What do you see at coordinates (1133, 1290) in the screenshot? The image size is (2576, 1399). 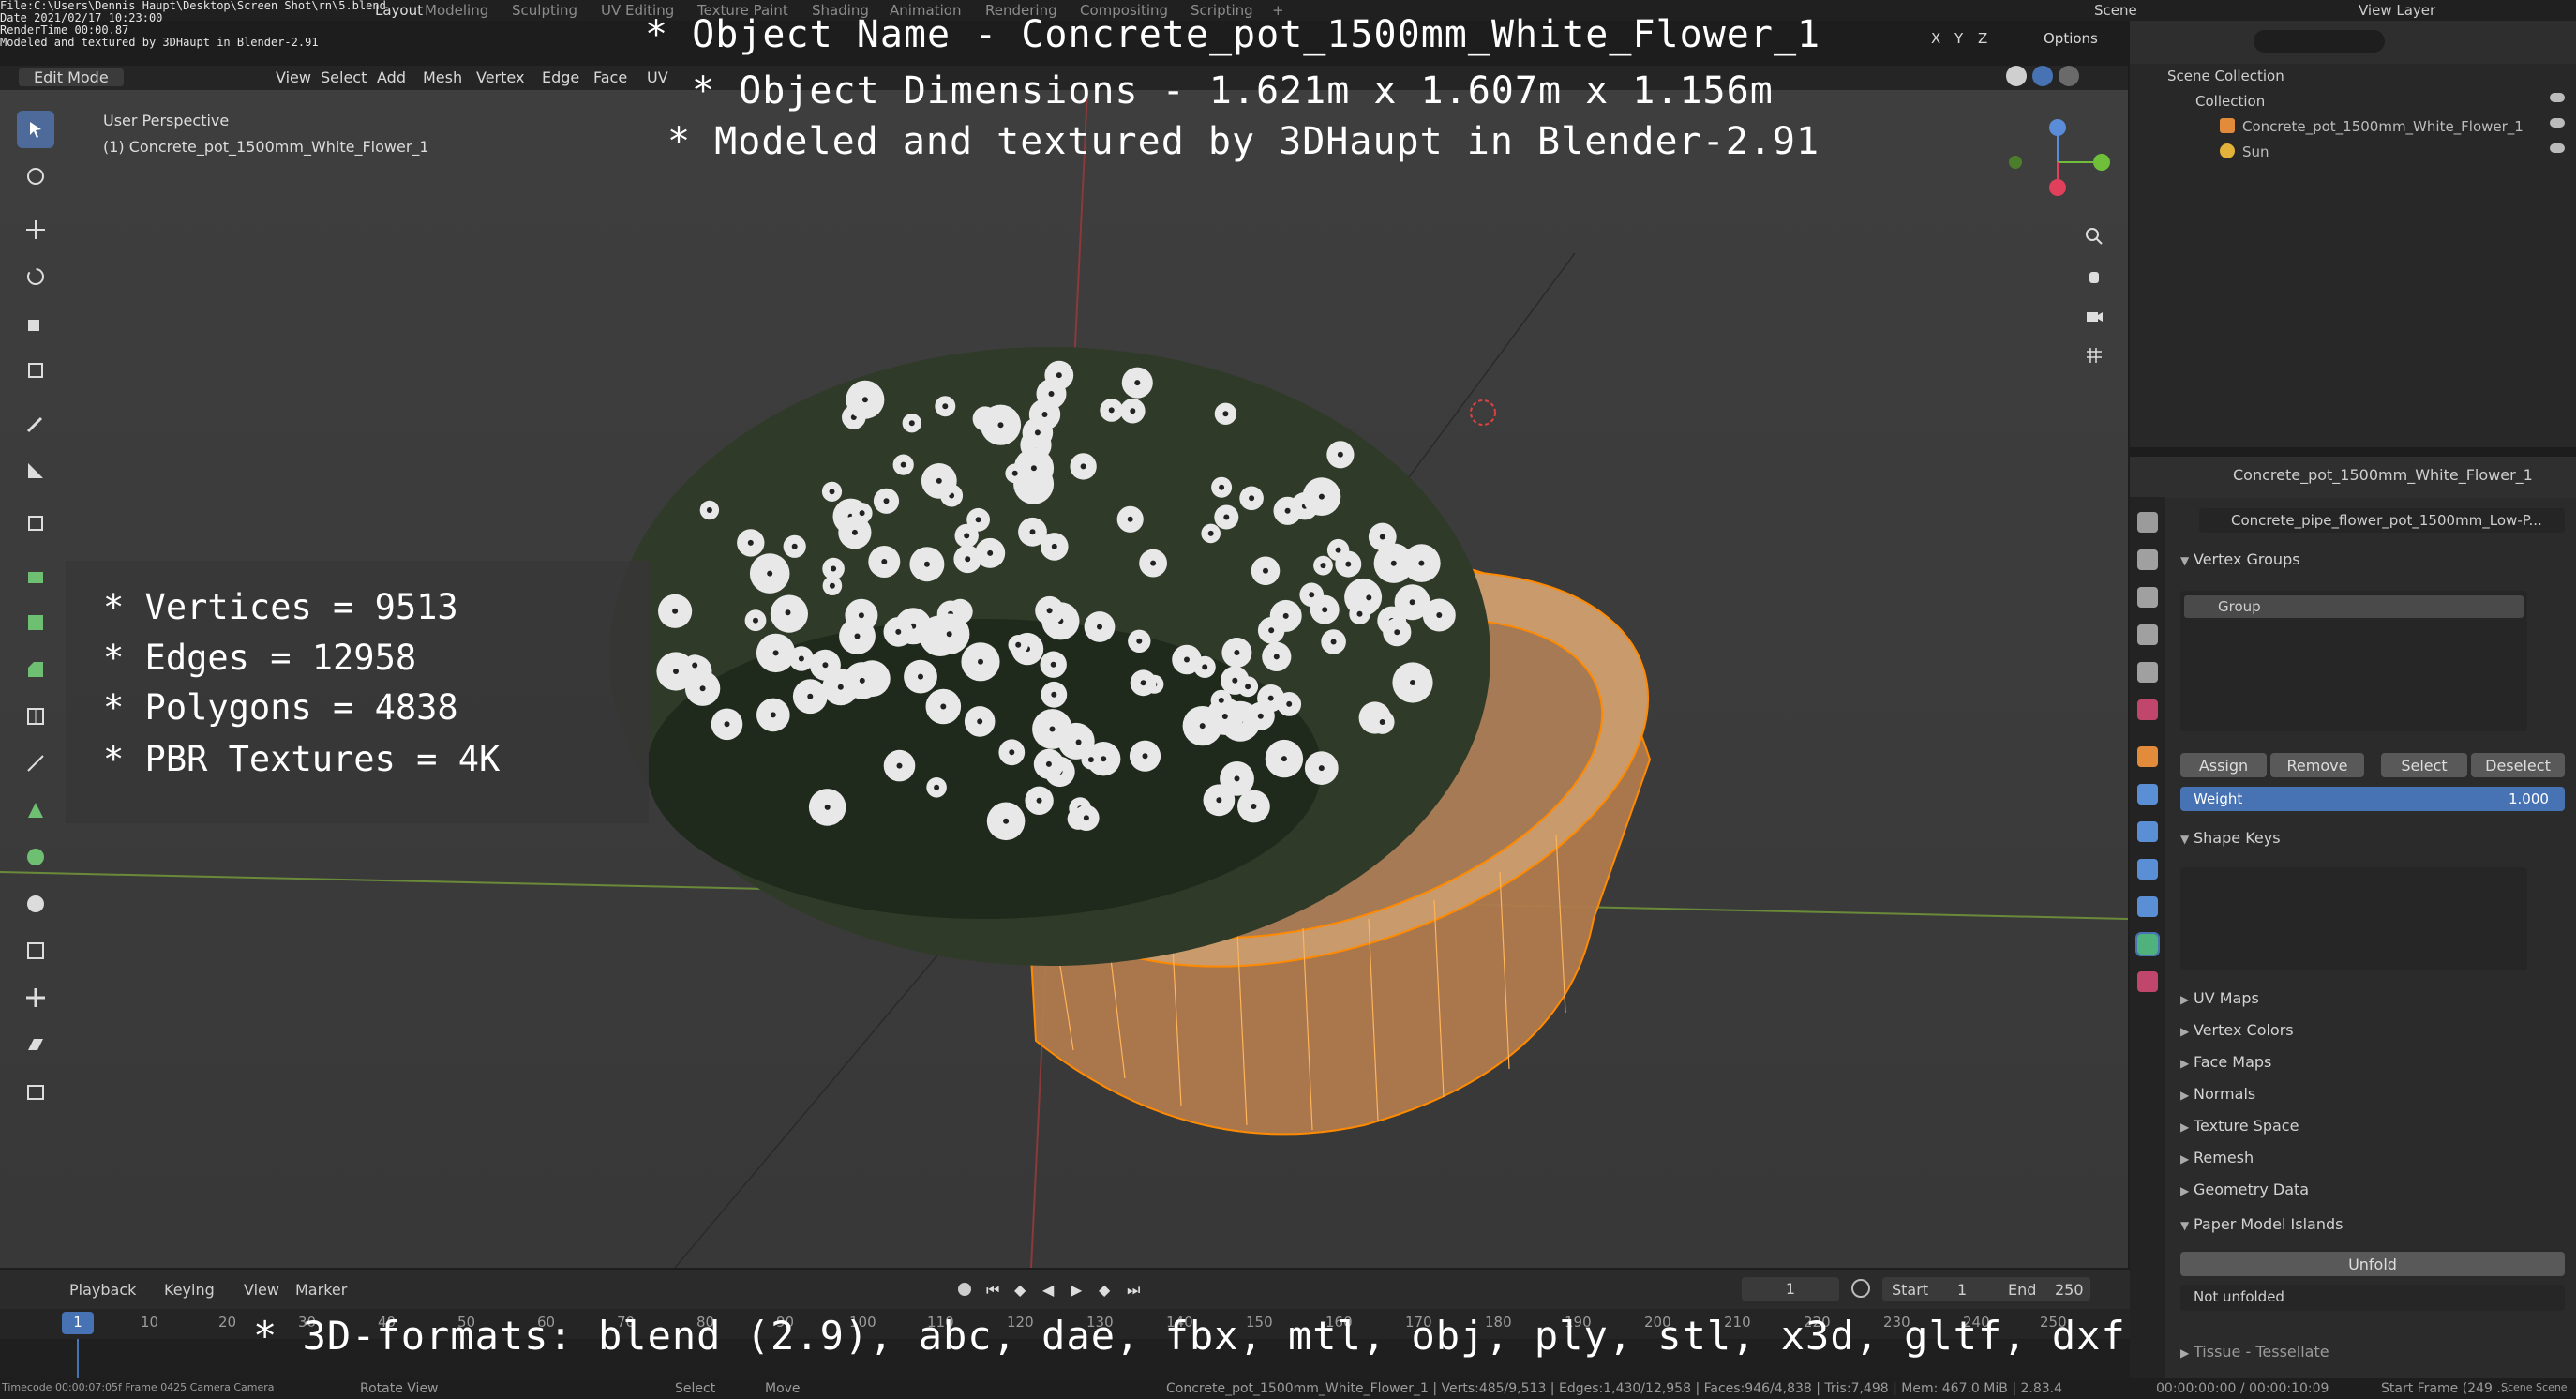 I see `jump-end-icon: ⏭` at bounding box center [1133, 1290].